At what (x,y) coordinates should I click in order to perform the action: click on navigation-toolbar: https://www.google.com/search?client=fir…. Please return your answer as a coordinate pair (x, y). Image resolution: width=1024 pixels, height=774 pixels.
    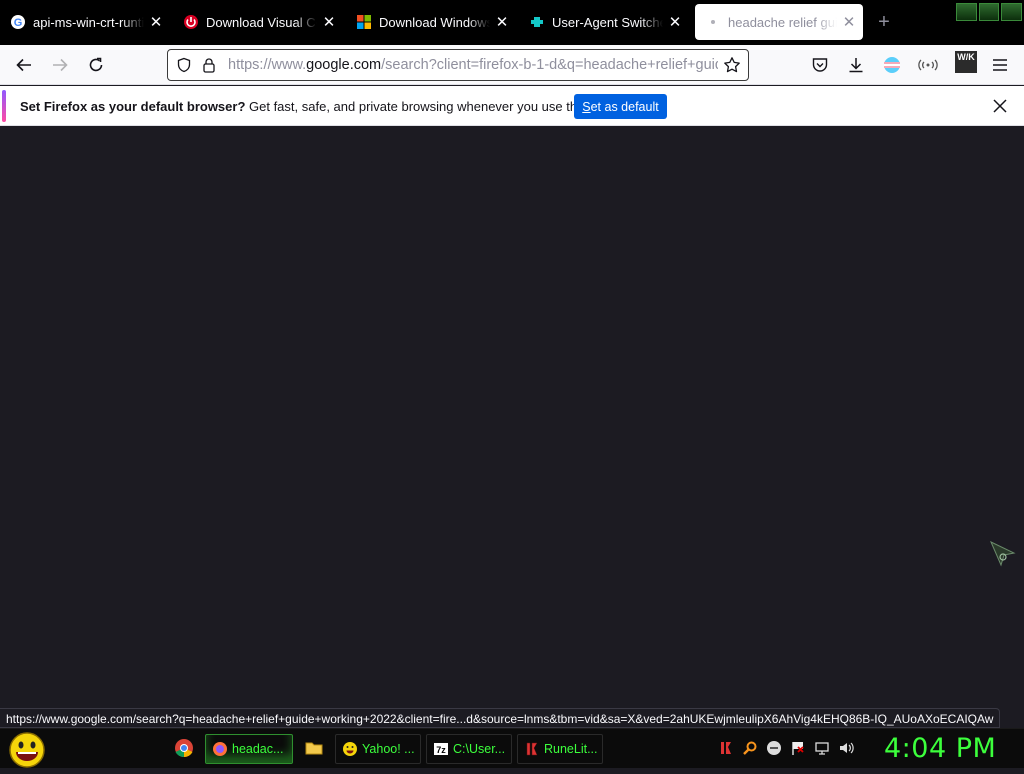
    Looking at the image, I should click on (512, 65).